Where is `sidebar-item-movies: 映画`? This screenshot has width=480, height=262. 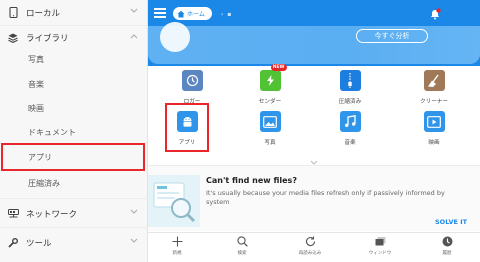 sidebar-item-movies: 映画 is located at coordinates (74, 108).